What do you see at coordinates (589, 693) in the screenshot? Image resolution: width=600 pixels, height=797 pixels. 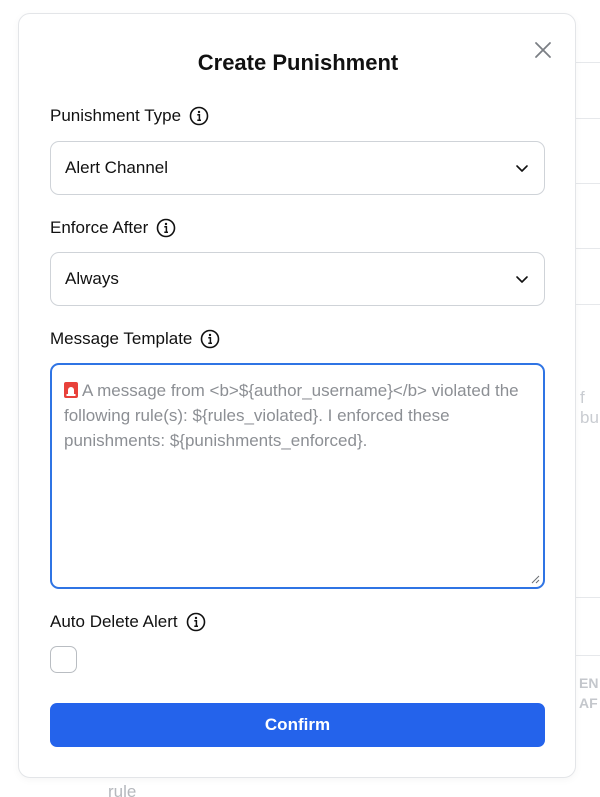 I see `background-column-header: EN AF` at bounding box center [589, 693].